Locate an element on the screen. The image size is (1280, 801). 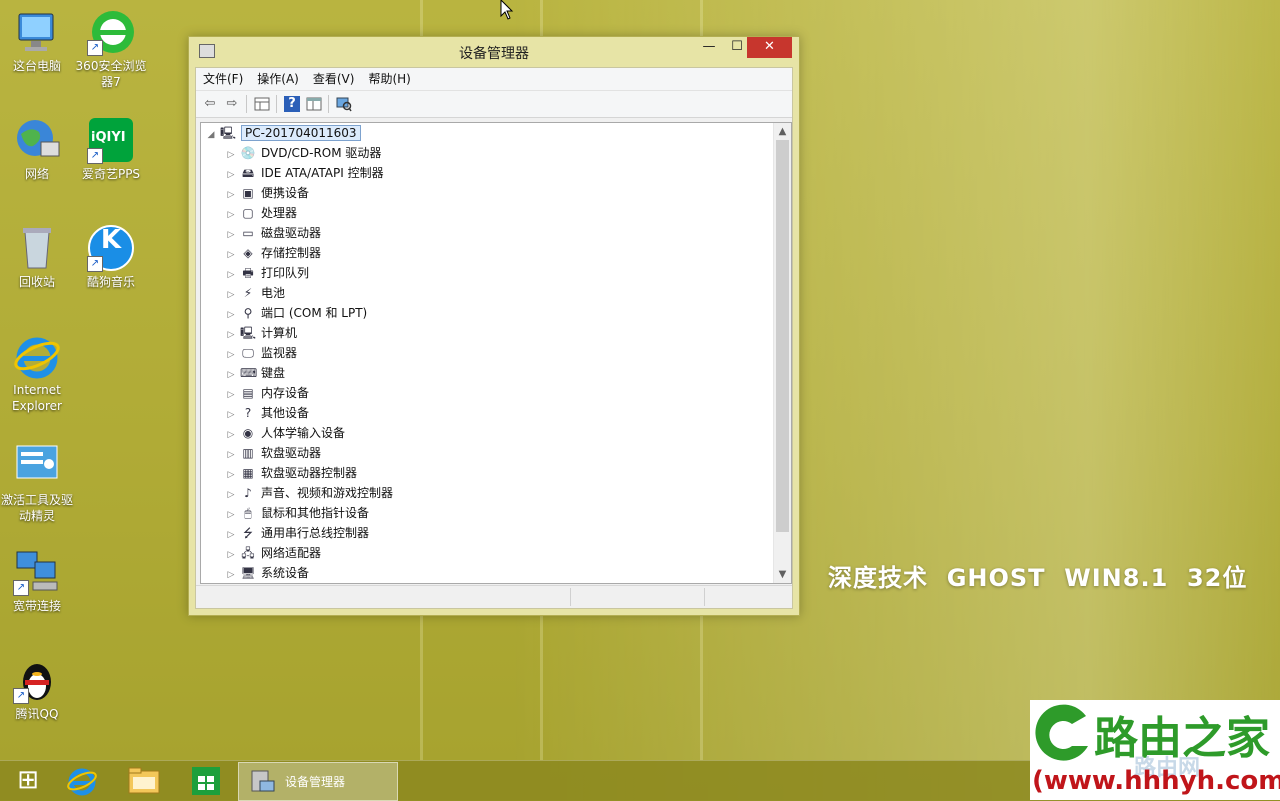
device-category-row: ▷ 🖥 系统设备 is located at coordinates (267, 573).